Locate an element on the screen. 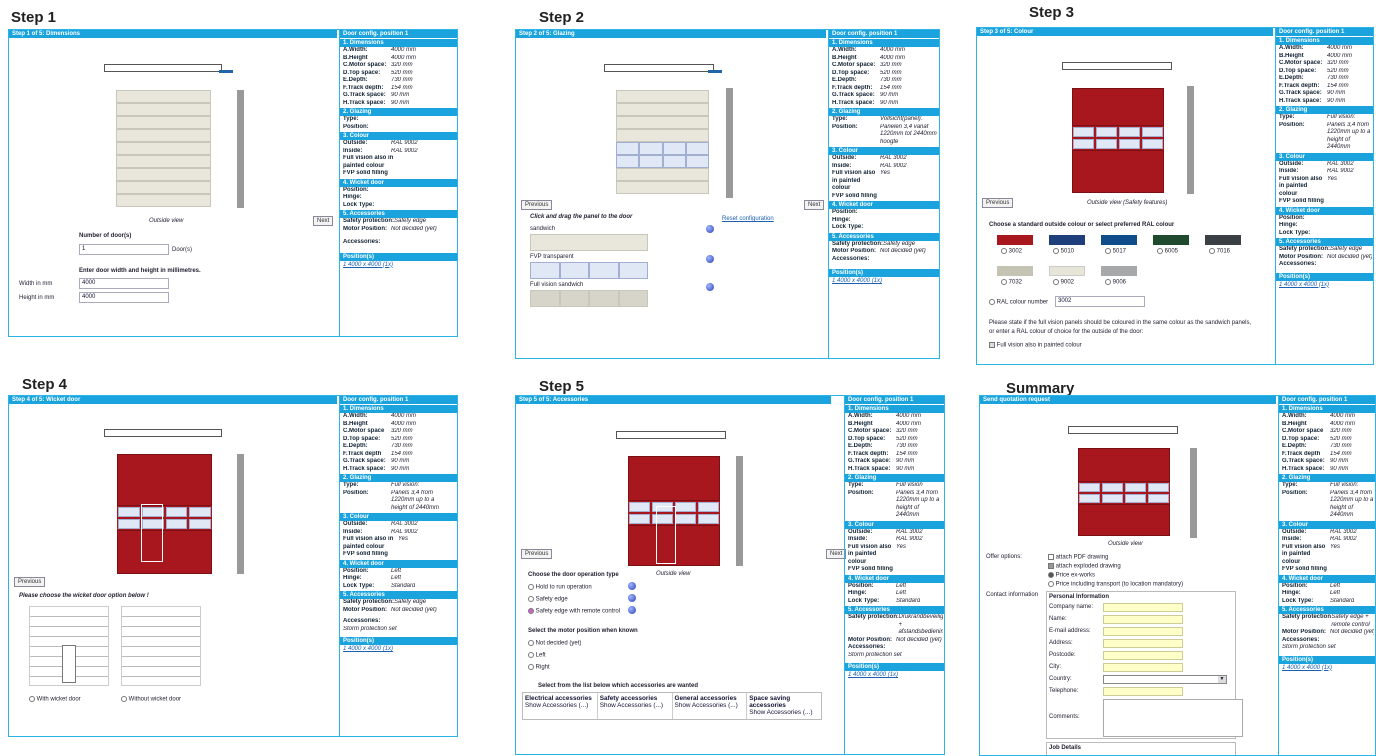 This screenshot has width=1376, height=756. step5-wicket-outline is located at coordinates (666, 535).